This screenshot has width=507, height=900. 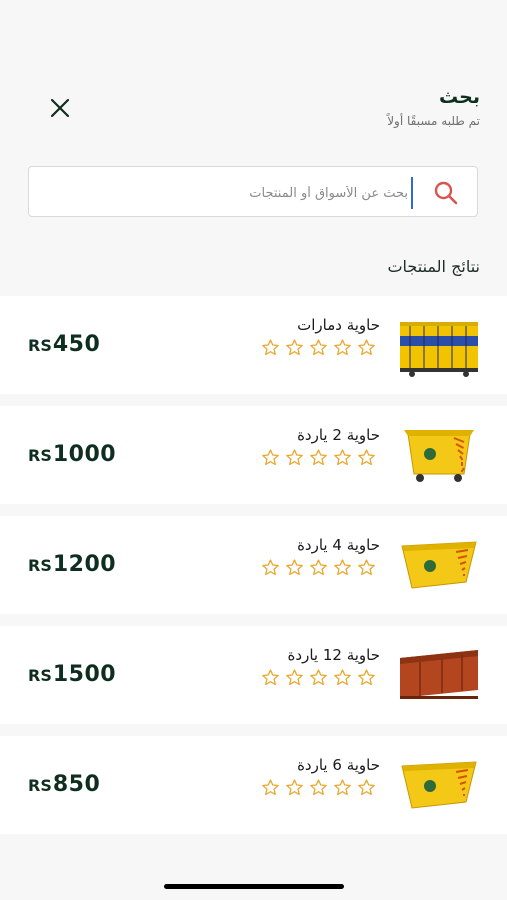 I want to click on product-card: حاوية 12 ياردة RS 1500, so click(x=253, y=675).